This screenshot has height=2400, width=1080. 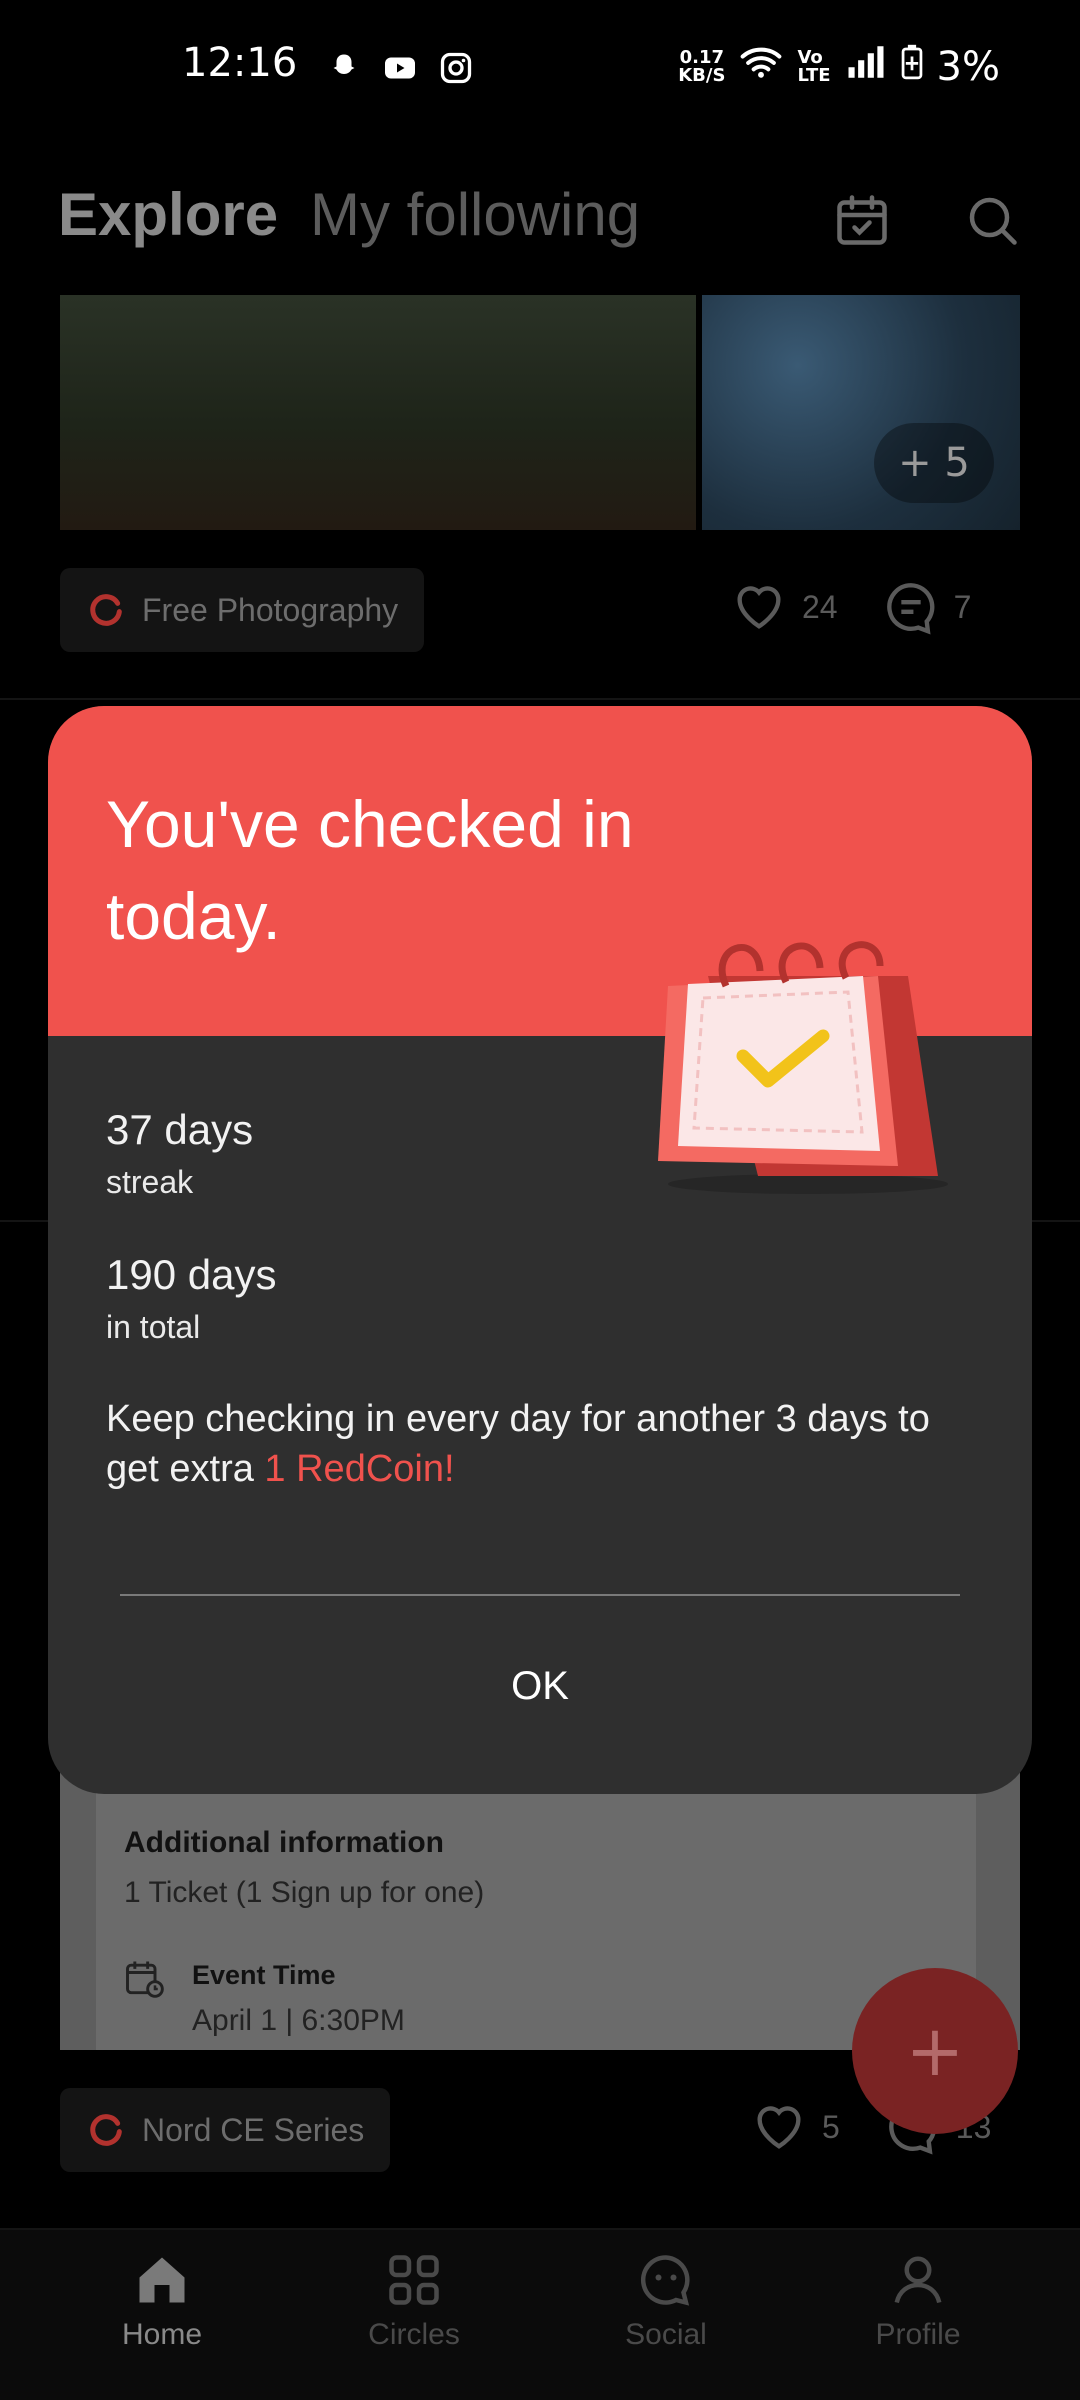 I want to click on event-time-label: Event Time, so click(x=264, y=1975).